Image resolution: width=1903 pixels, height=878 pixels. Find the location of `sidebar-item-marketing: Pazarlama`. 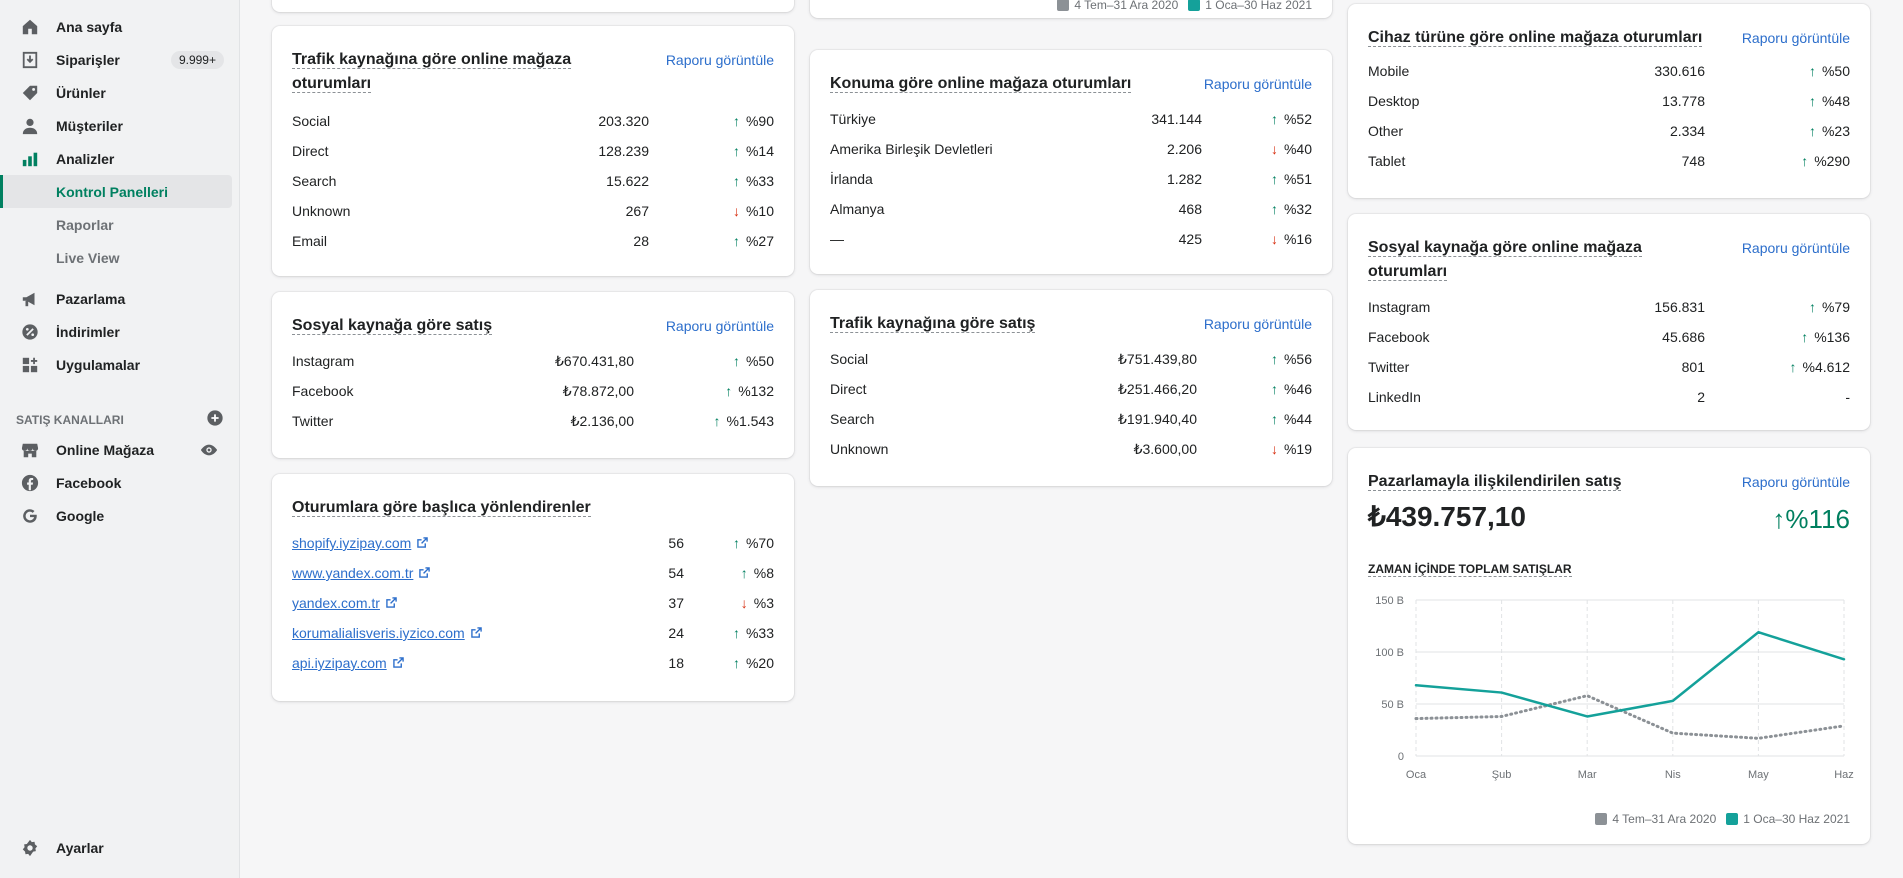

sidebar-item-marketing: Pazarlama is located at coordinates (116, 298).